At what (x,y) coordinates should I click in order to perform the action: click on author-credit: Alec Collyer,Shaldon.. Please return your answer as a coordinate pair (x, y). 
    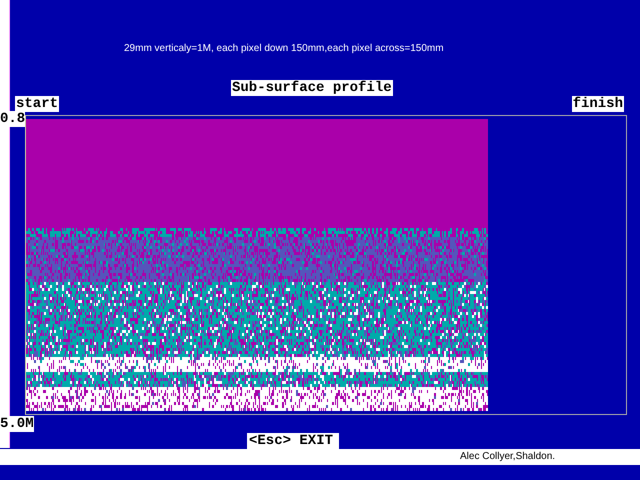
    Looking at the image, I should click on (508, 457).